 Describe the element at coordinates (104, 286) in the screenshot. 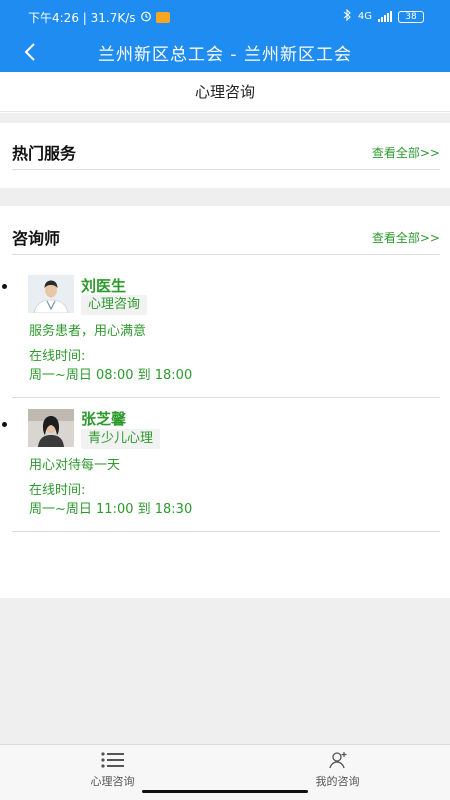

I see `counselor-name: 刘医生` at that location.